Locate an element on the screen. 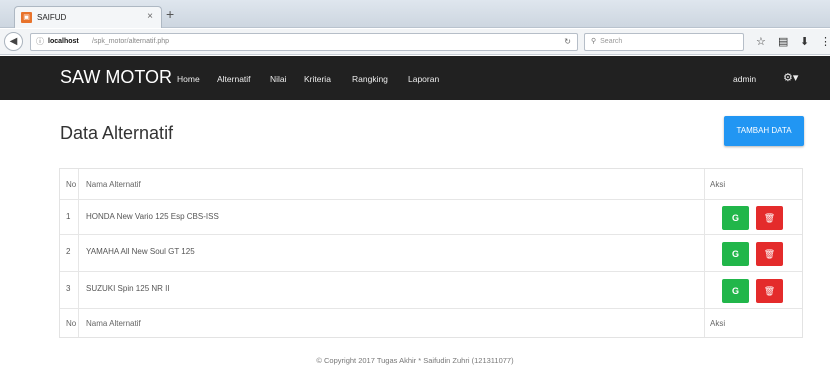  nav-item-alternatif: Alternatif is located at coordinates (234, 79).